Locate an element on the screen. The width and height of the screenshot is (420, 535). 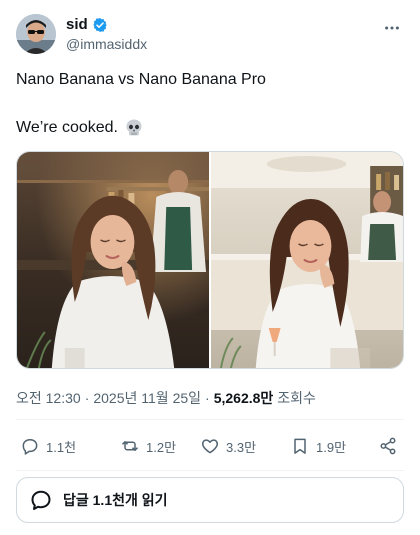
post-meta: 오전 12:30 · 2025년 11월 25일 · 5,262.8만 조회수 is located at coordinates (166, 398).